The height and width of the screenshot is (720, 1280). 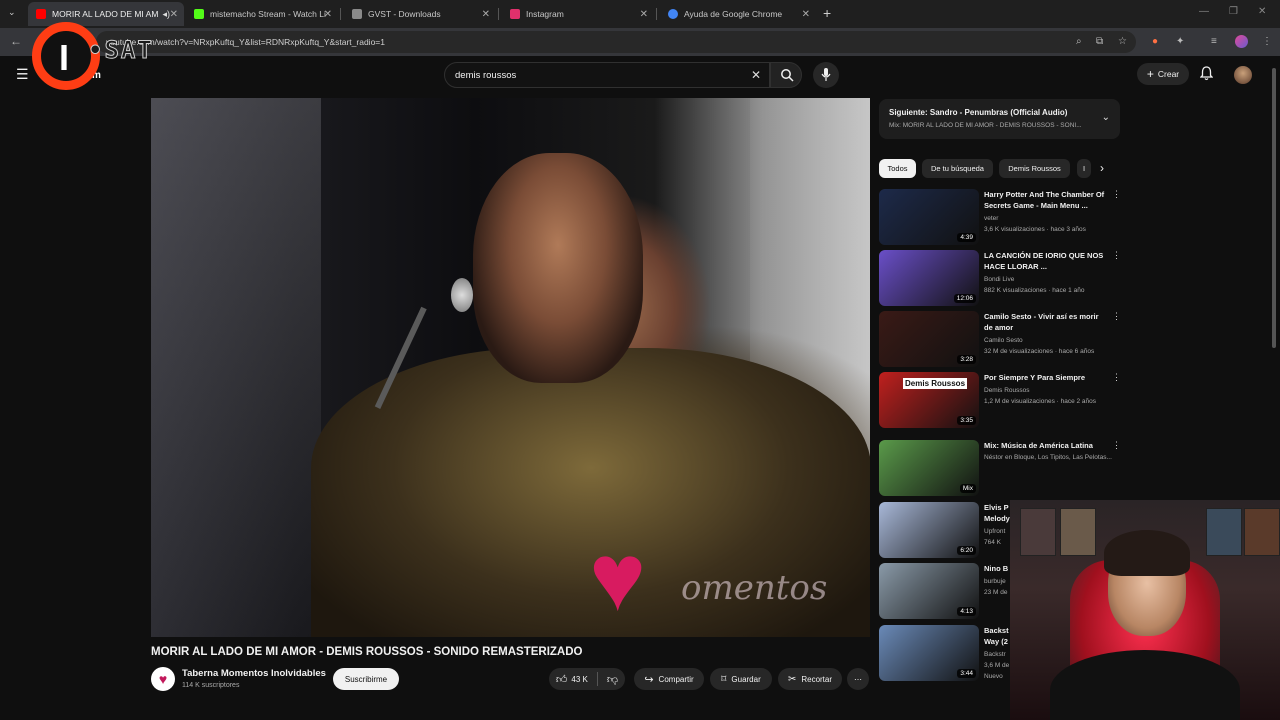 I want to click on hamburger-menu-icon: ☰, so click(x=22, y=74).